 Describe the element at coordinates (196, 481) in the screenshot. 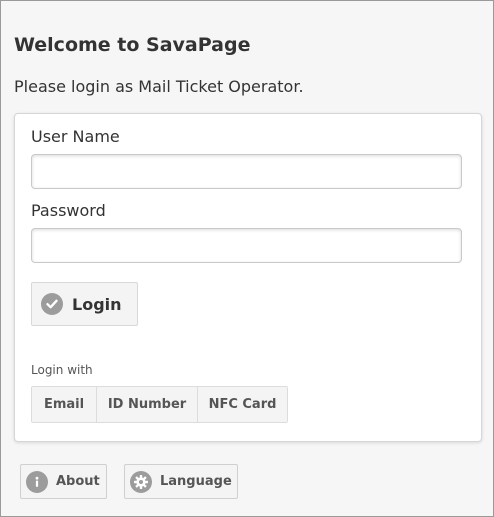

I see `language-button-label: Language` at that location.